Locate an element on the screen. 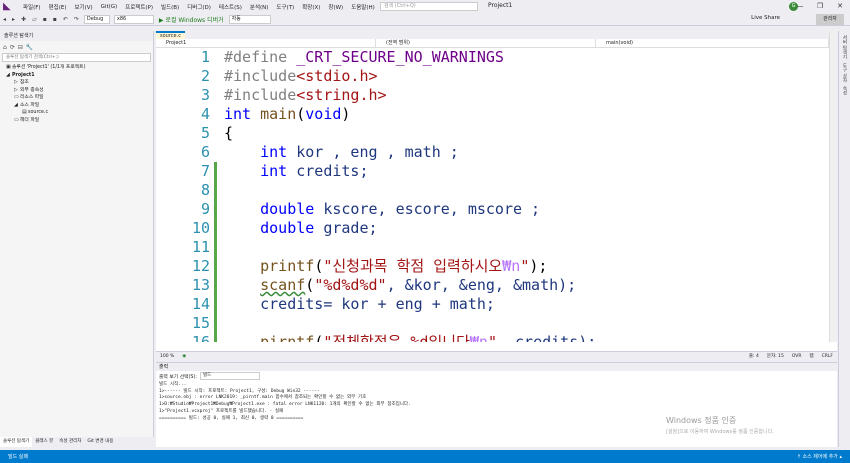  tab-solution-explorer: 솔루션 탐색기 is located at coordinates (16, 442).